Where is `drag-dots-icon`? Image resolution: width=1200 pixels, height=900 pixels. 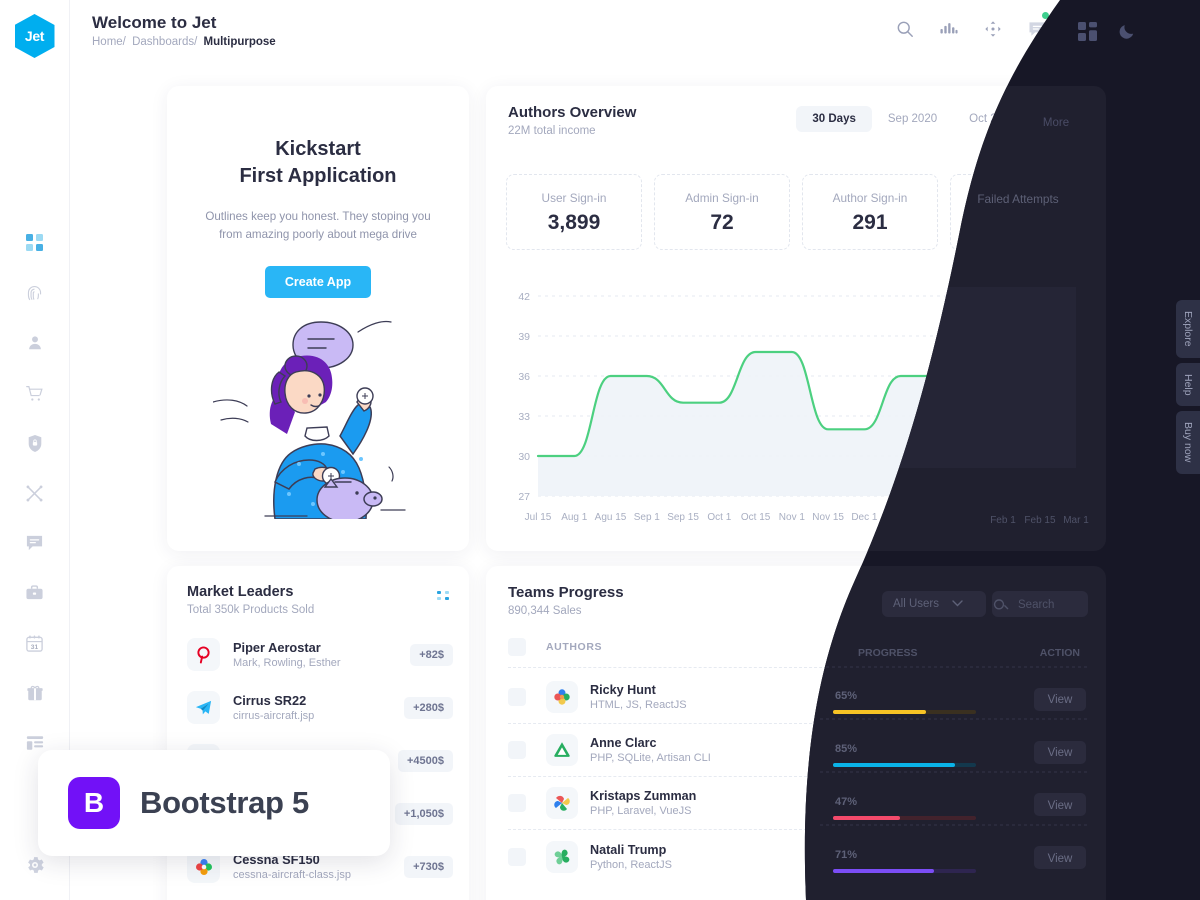
drag-dots-icon is located at coordinates (993, 29).